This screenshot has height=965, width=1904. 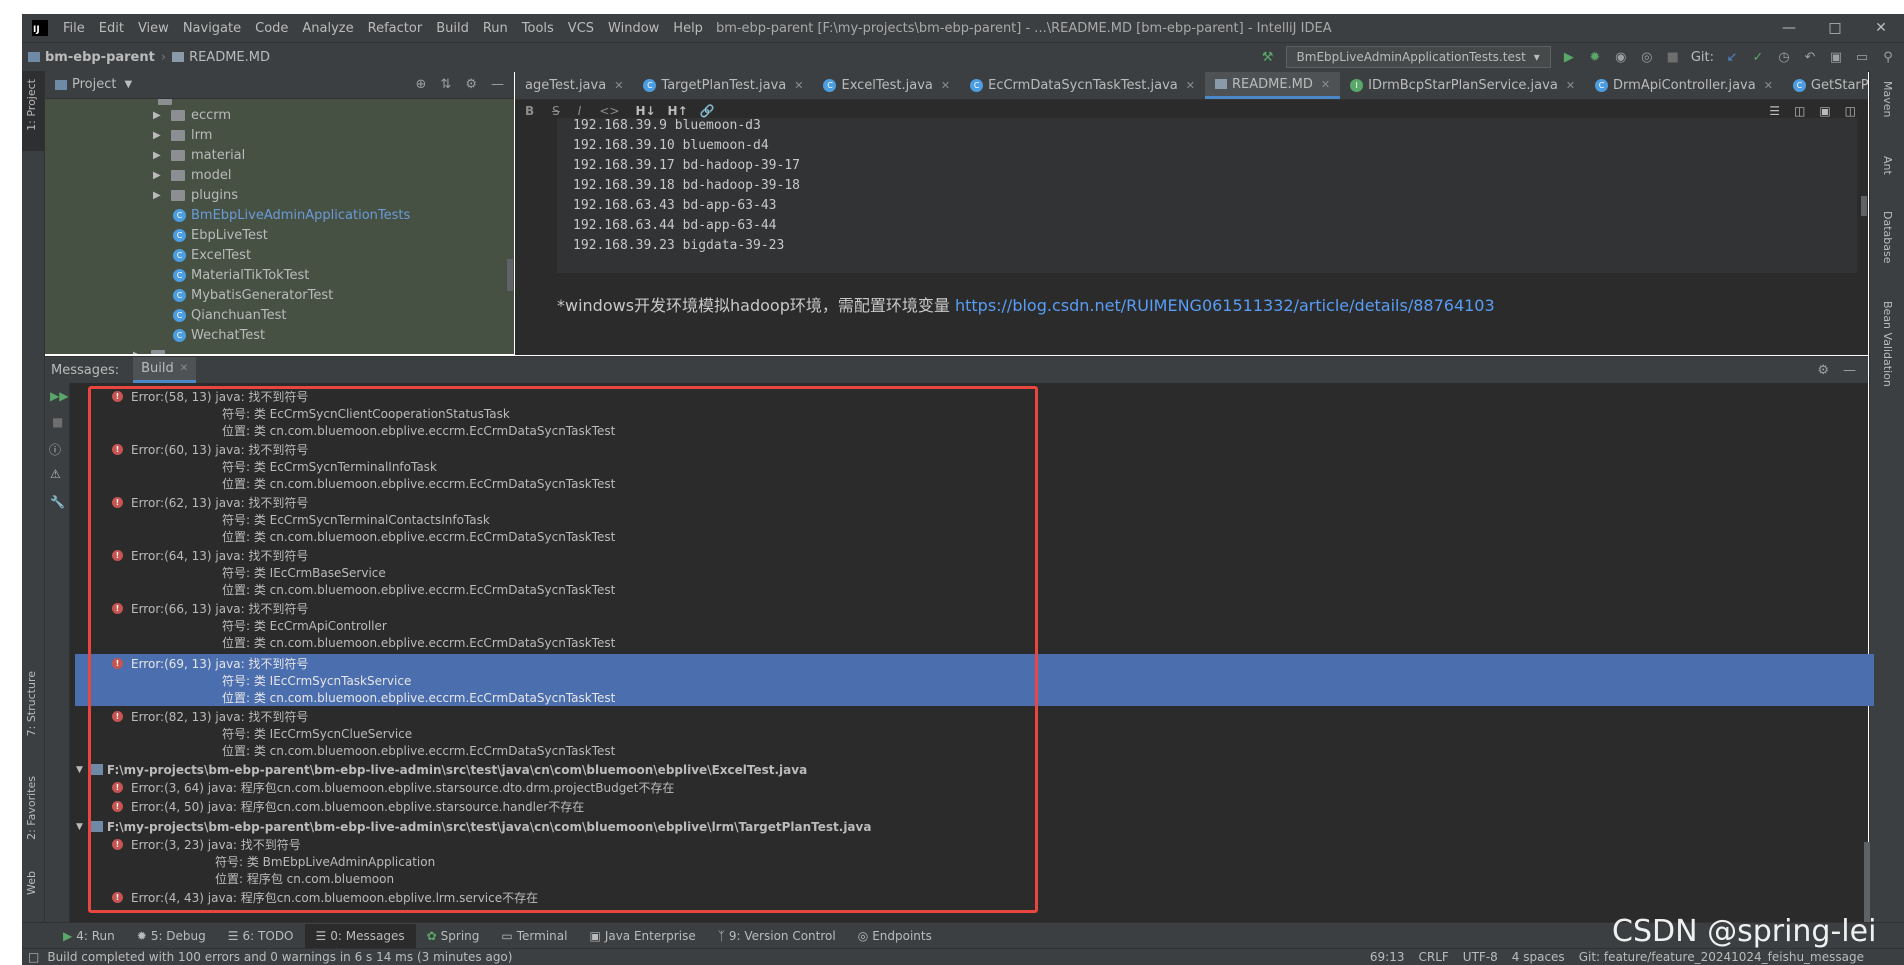 What do you see at coordinates (529, 111) in the screenshot?
I see `bold-icon: B` at bounding box center [529, 111].